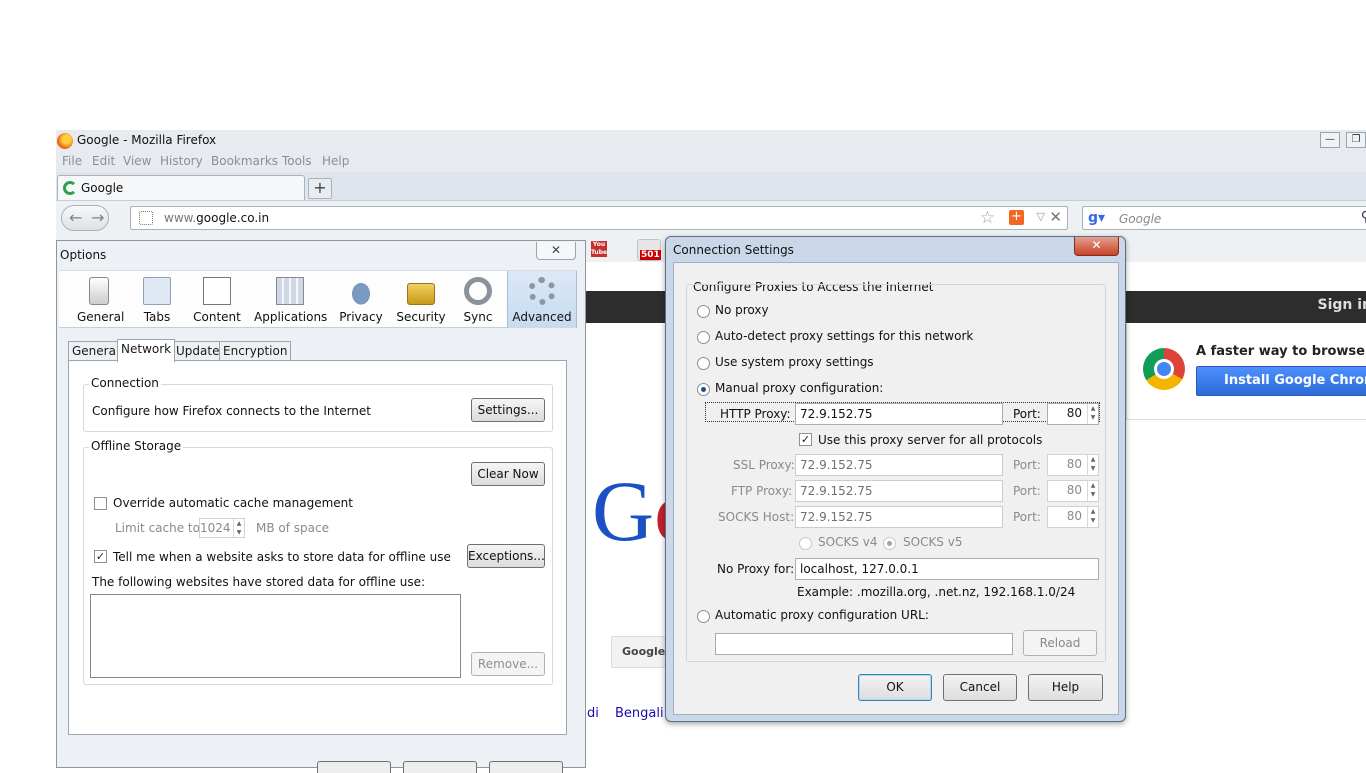 The width and height of the screenshot is (1366, 773). Describe the element at coordinates (805, 439) in the screenshot. I see `same-proxy-checkbox: ✓` at that location.